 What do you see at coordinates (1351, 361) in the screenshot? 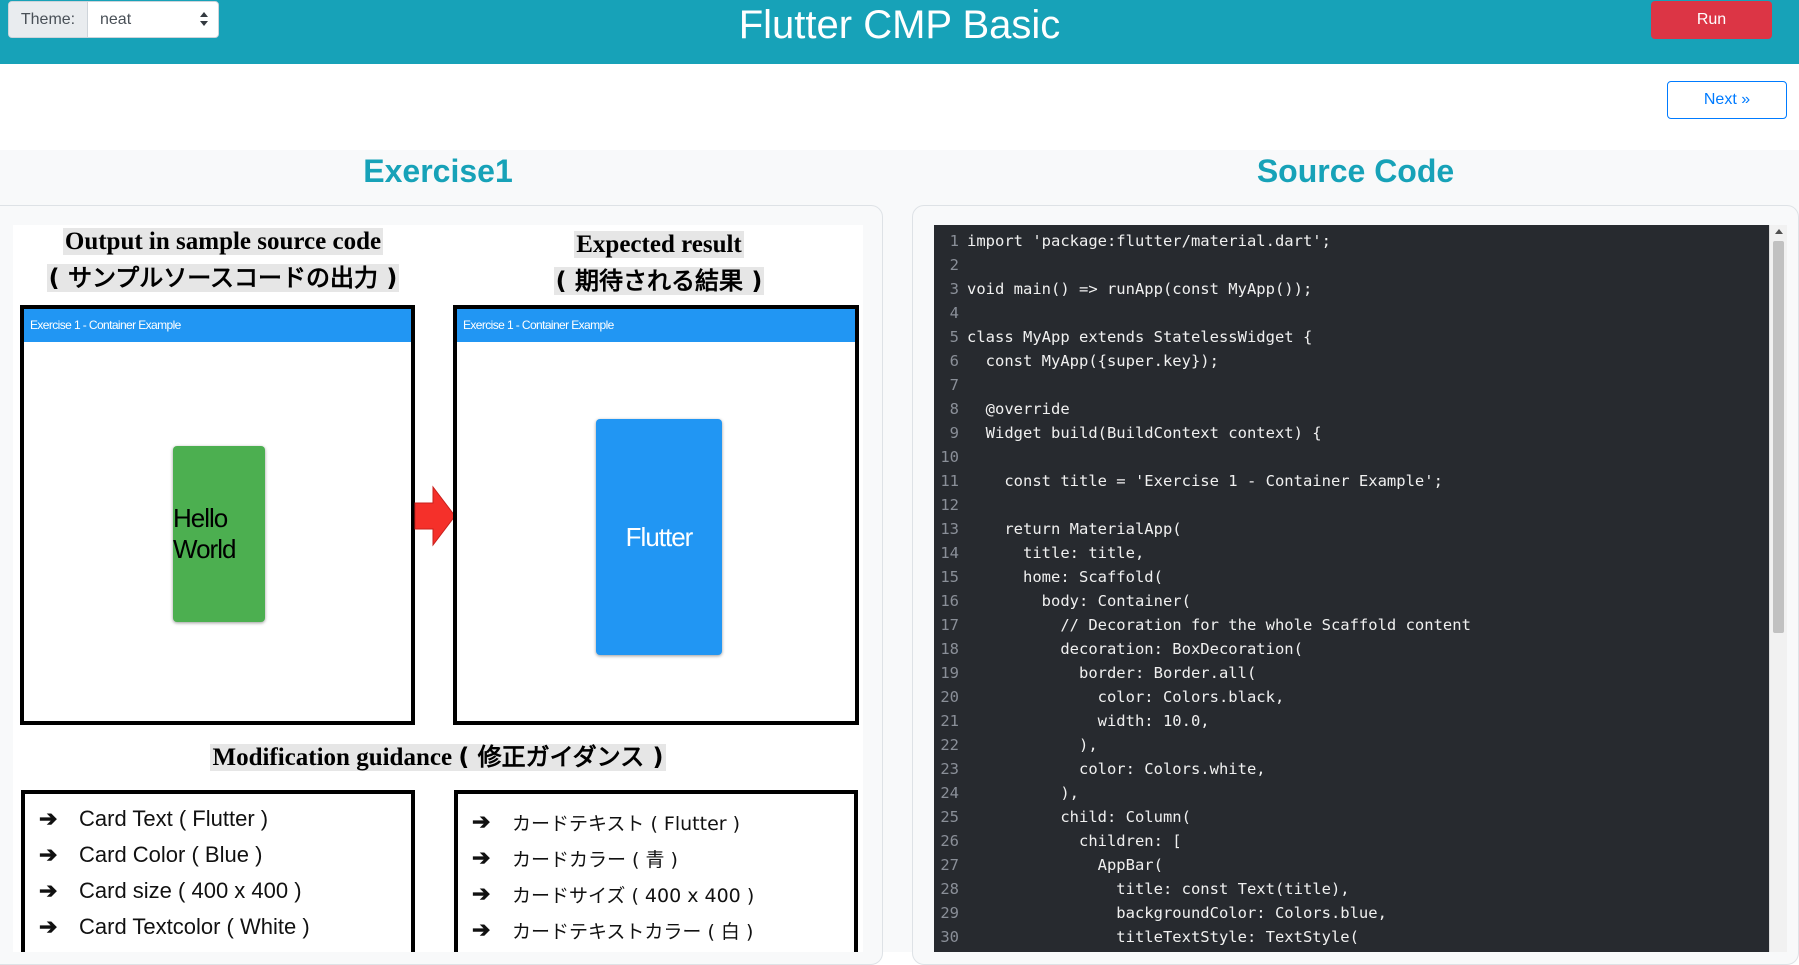
I see `code-line: 6 const MyApp({super.key});` at bounding box center [1351, 361].